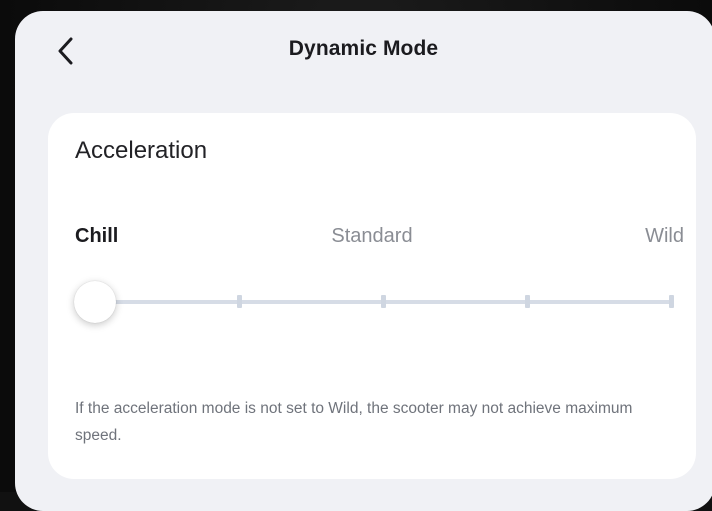 The image size is (712, 511). I want to click on card-title: Acceleration, so click(141, 150).